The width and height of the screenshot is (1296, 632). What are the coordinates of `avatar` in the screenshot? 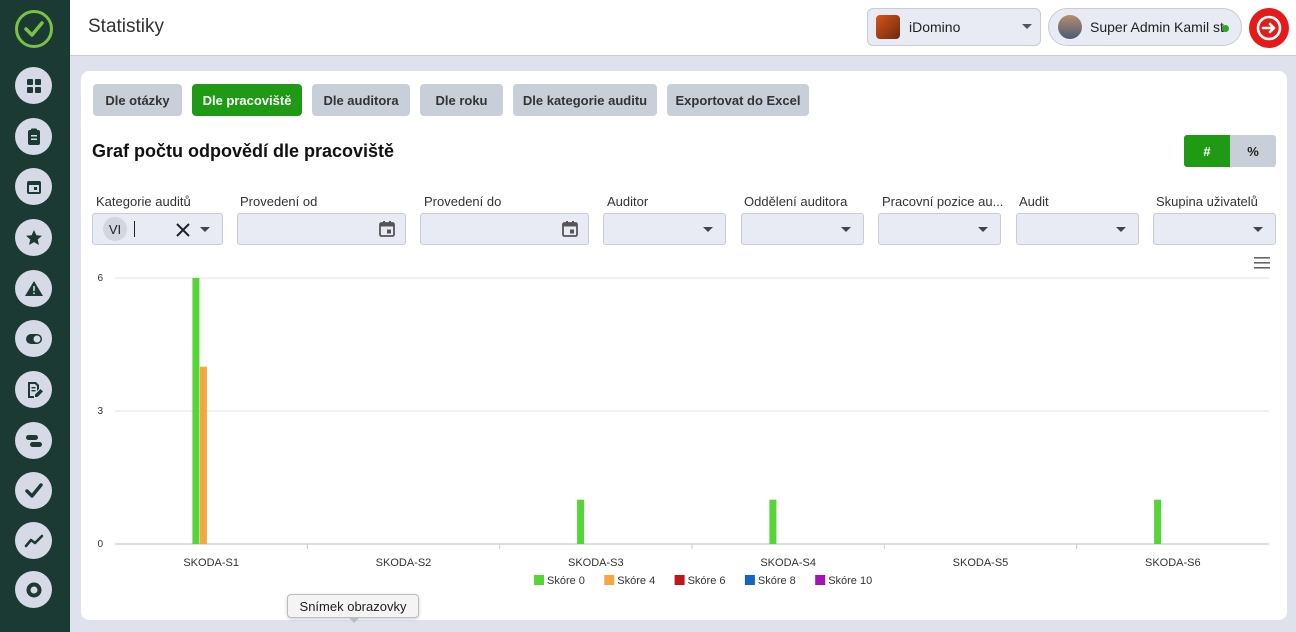 It's located at (1070, 27).